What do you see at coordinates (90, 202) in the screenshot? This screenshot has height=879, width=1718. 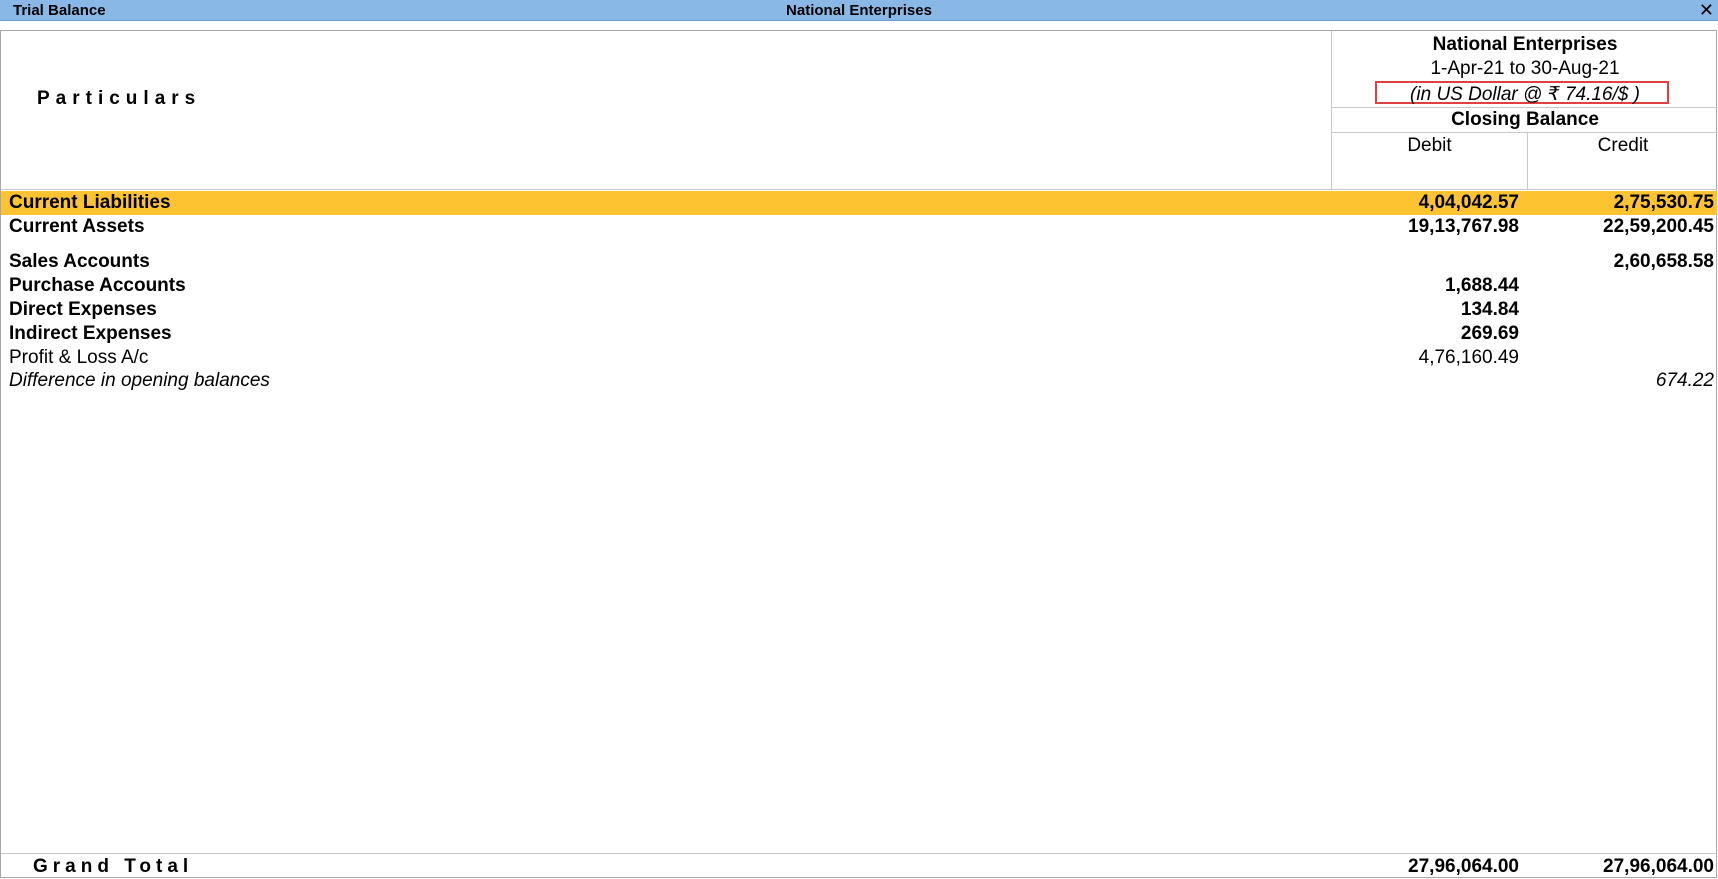 I see `row-name: Current Liabilities` at bounding box center [90, 202].